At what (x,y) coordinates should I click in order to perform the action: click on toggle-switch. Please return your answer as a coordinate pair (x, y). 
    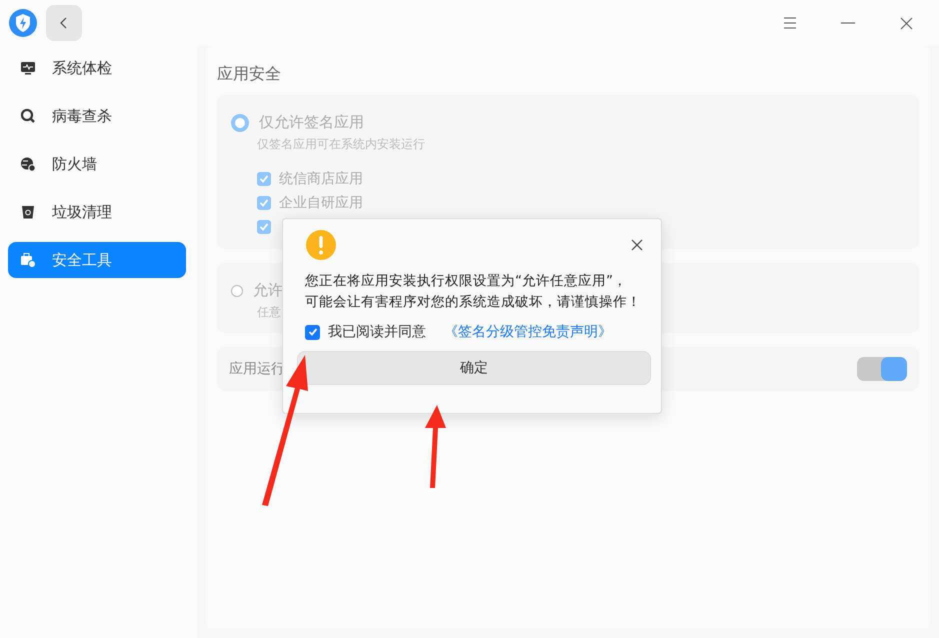
    Looking at the image, I should click on (882, 369).